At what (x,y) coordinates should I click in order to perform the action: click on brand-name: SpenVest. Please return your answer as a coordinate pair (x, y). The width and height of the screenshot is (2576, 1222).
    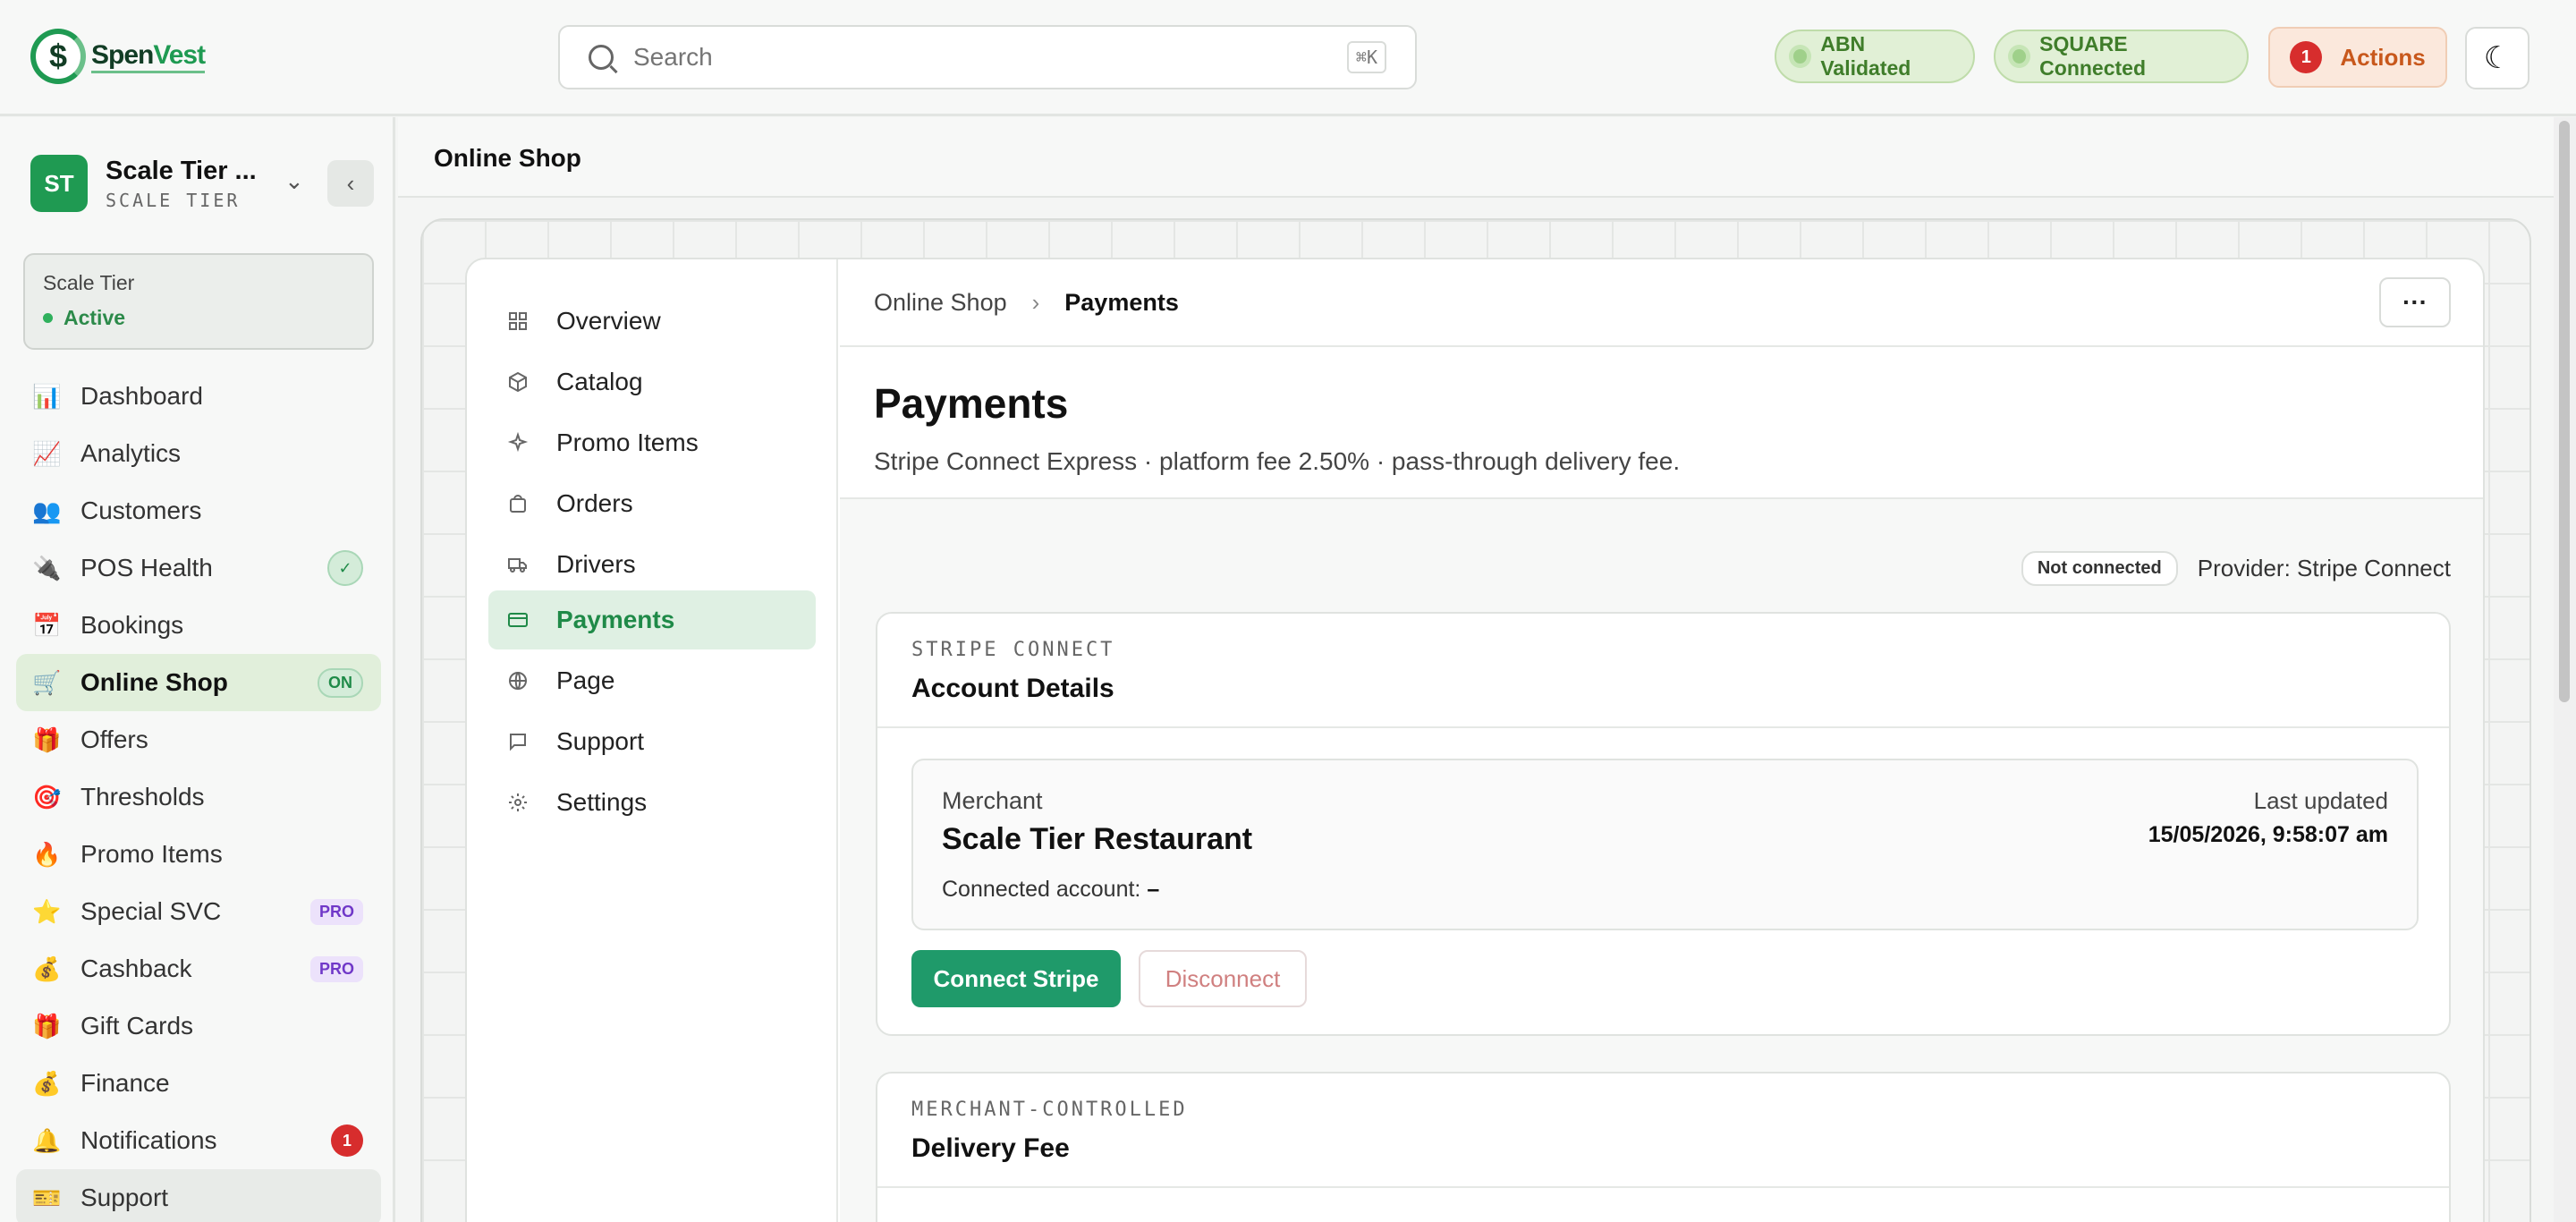
    Looking at the image, I should click on (148, 56).